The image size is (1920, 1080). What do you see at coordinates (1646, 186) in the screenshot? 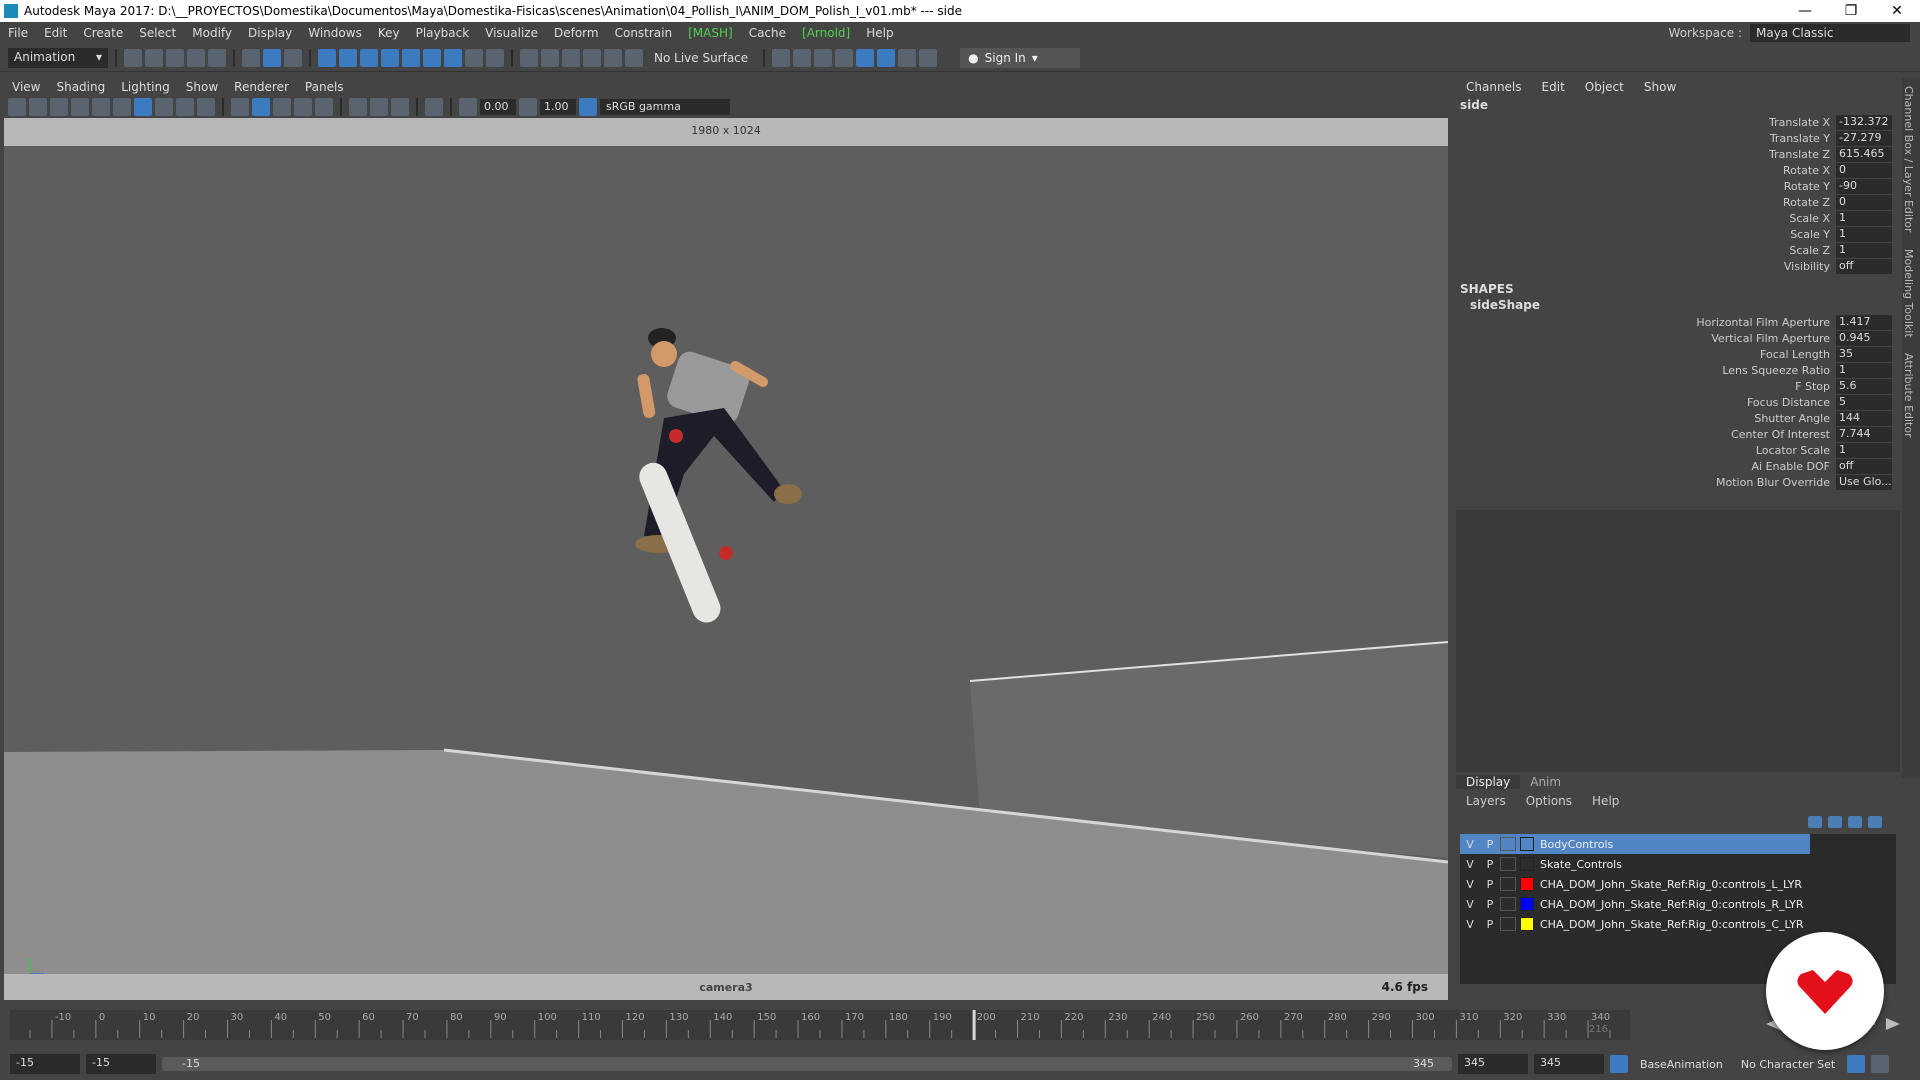
I see `attribute-name: Rotate Y` at bounding box center [1646, 186].